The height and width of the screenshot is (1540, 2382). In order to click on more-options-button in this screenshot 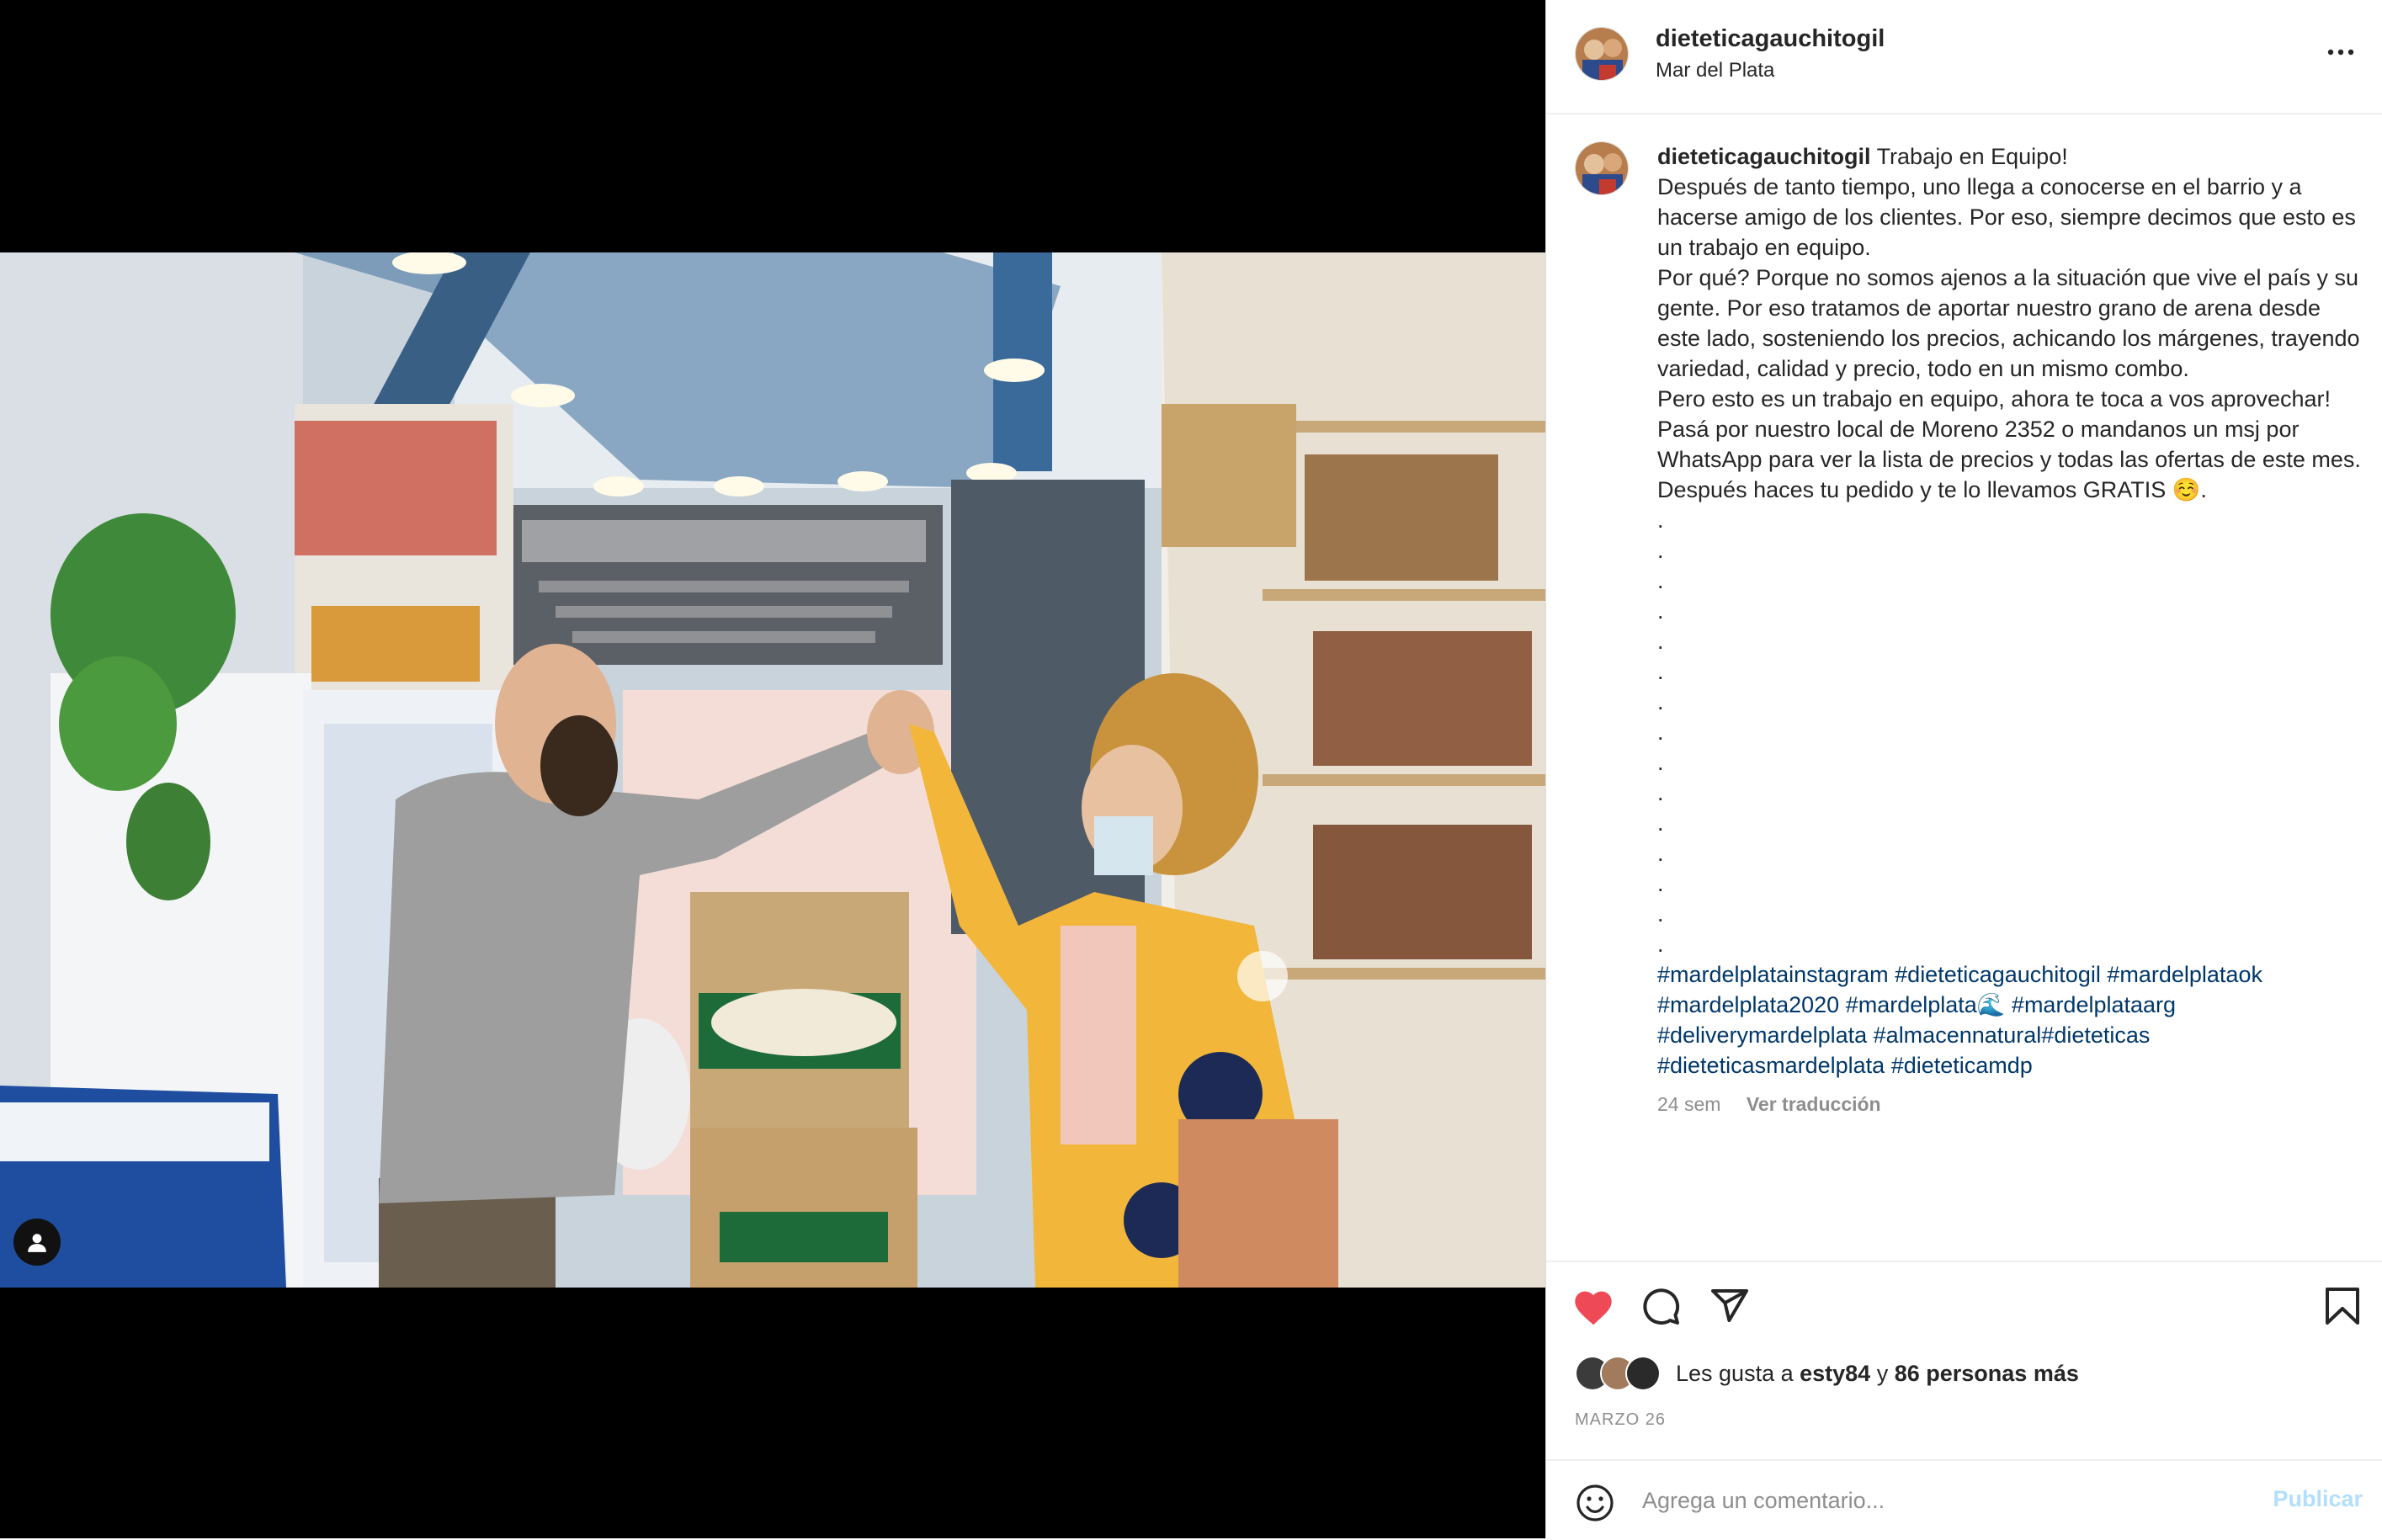, I will do `click(2340, 52)`.